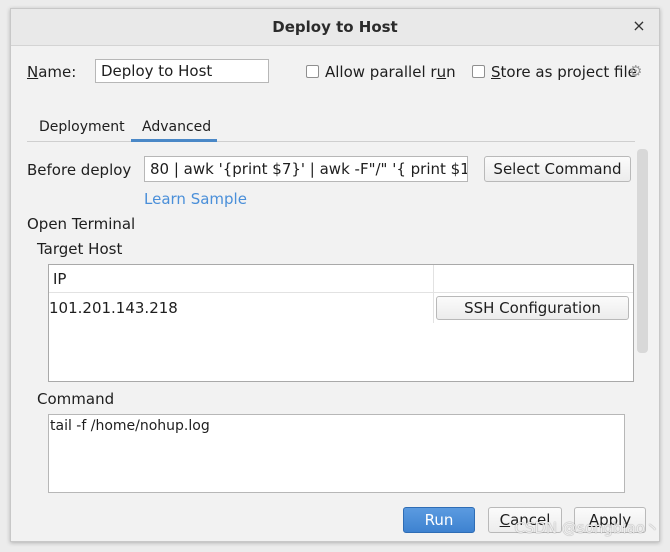 This screenshot has width=670, height=552. I want to click on table-header: IP, so click(341, 279).